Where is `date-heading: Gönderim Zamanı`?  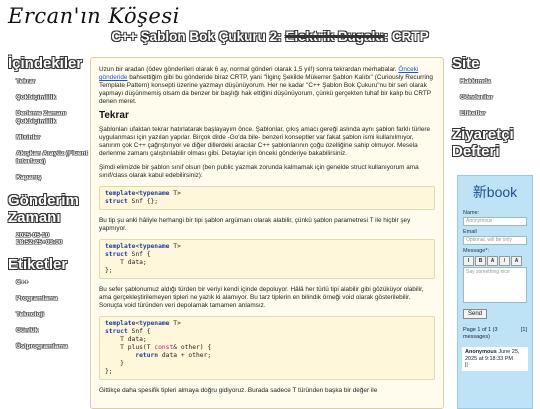 date-heading: Gönderim Zamanı is located at coordinates (43, 209).